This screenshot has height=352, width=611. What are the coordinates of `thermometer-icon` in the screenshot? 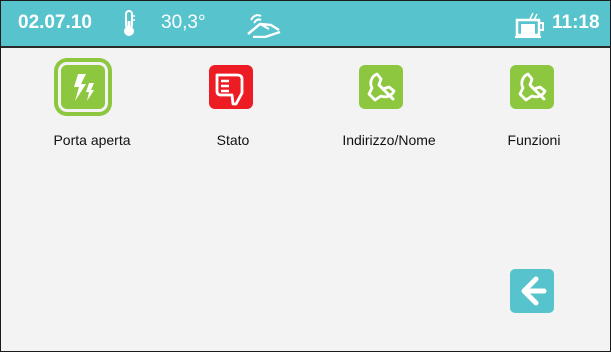 It's located at (129, 23).